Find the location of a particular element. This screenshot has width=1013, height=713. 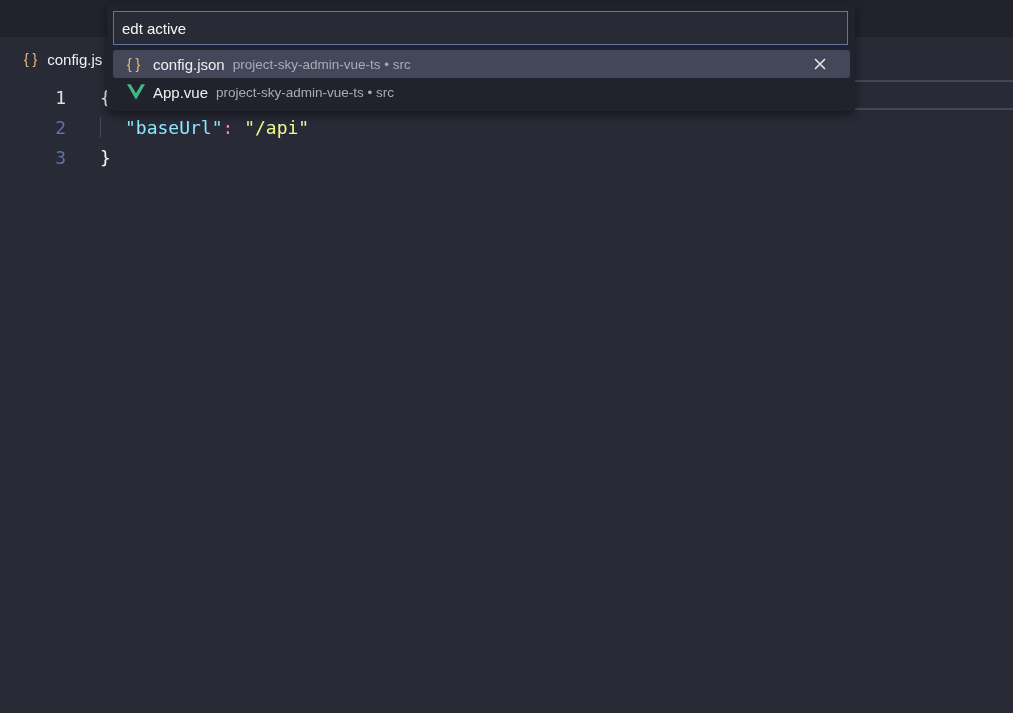

vue-logo-icon is located at coordinates (136, 92).